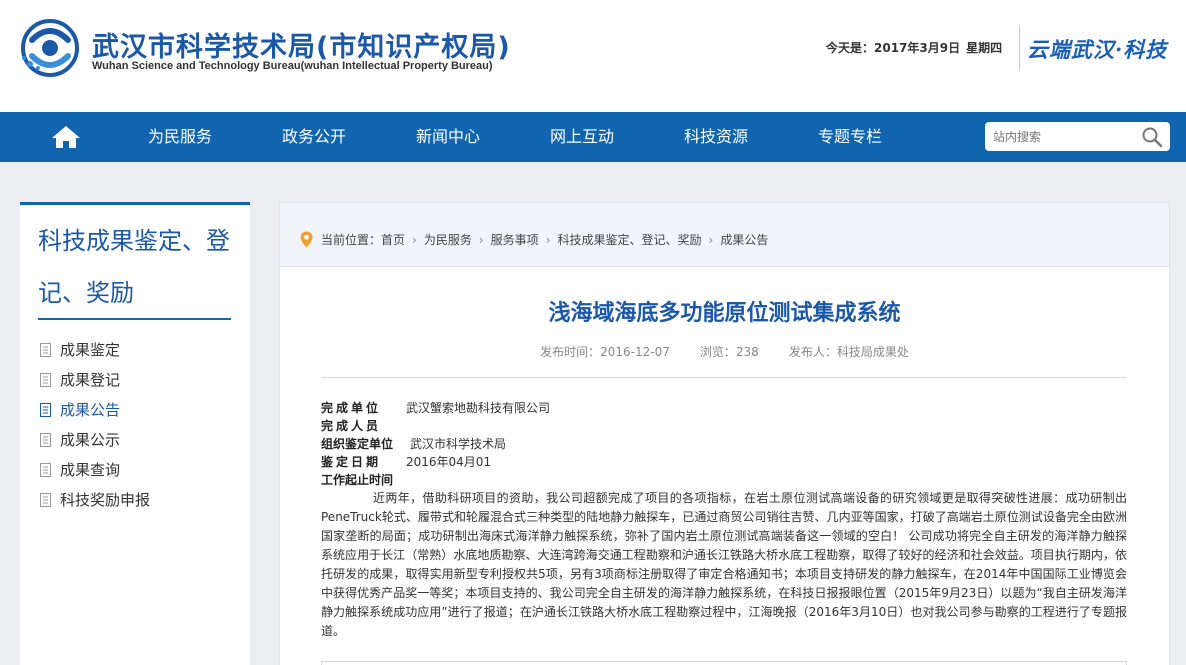  Describe the element at coordinates (351, 426) in the screenshot. I see `field-label: 完成人员` at that location.